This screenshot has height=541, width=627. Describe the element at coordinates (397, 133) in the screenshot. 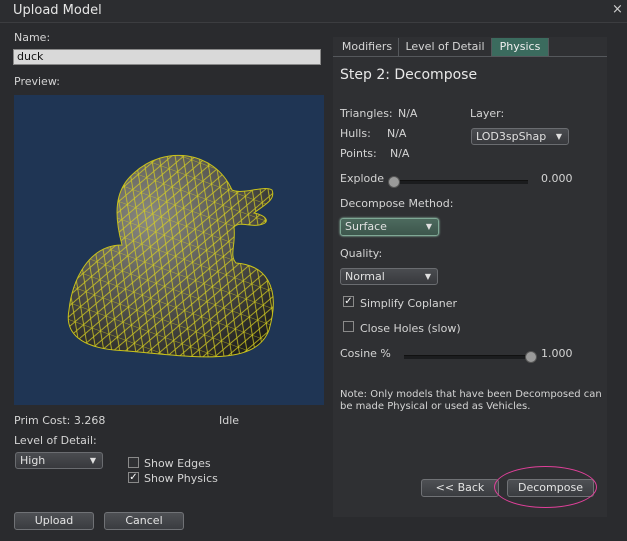

I see `hulls-value: N/A` at that location.